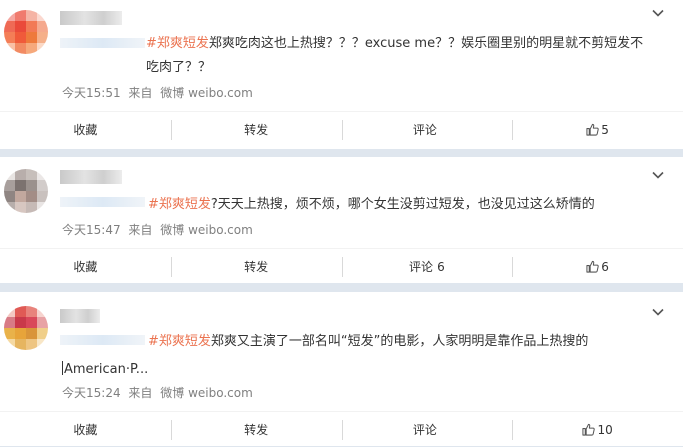 The image size is (683, 447). I want to click on post-meta: 今天15:47 来自 微博 weibo.com, so click(159, 229).